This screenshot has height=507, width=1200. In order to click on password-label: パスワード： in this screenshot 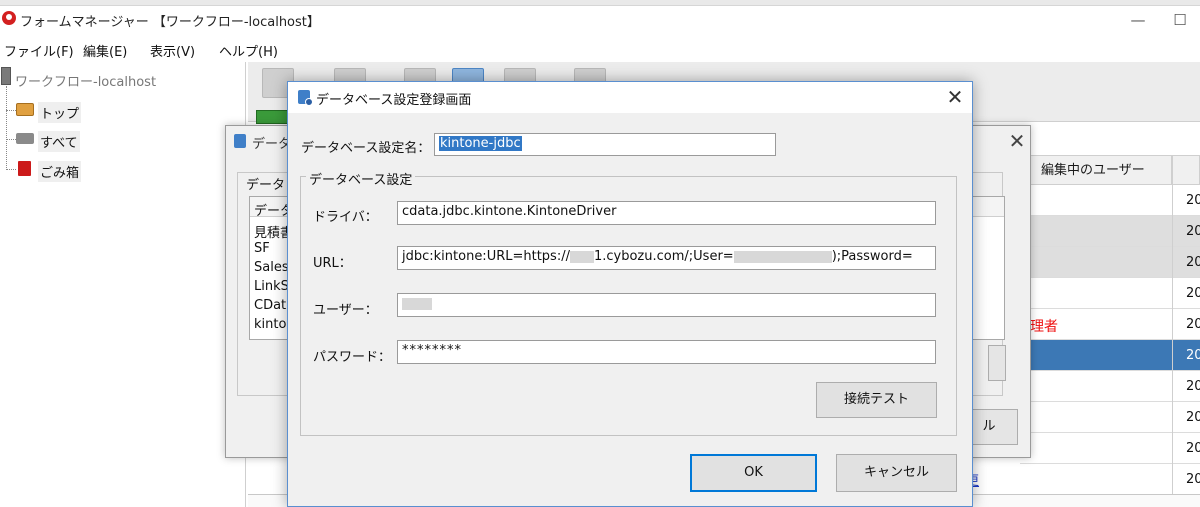, I will do `click(352, 357)`.